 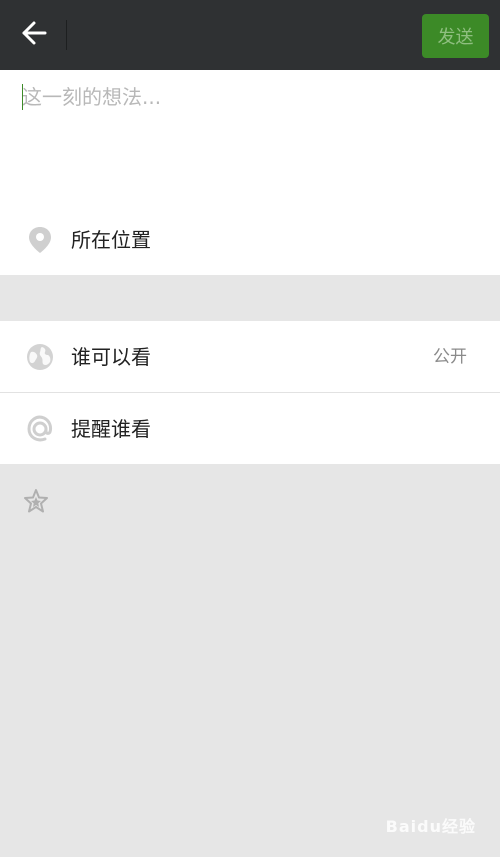 I want to click on location-row: 所在位置, so click(x=250, y=240).